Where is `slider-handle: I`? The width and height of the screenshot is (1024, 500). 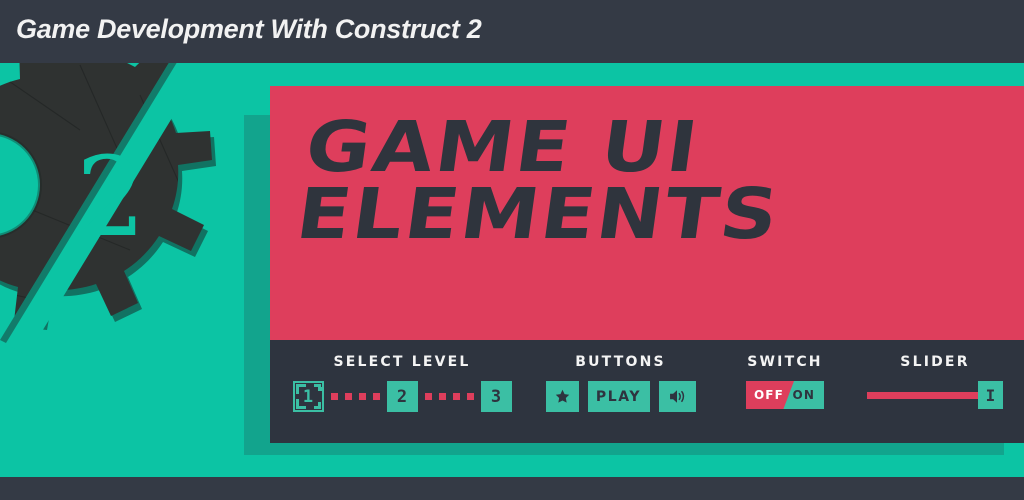 slider-handle: I is located at coordinates (990, 395).